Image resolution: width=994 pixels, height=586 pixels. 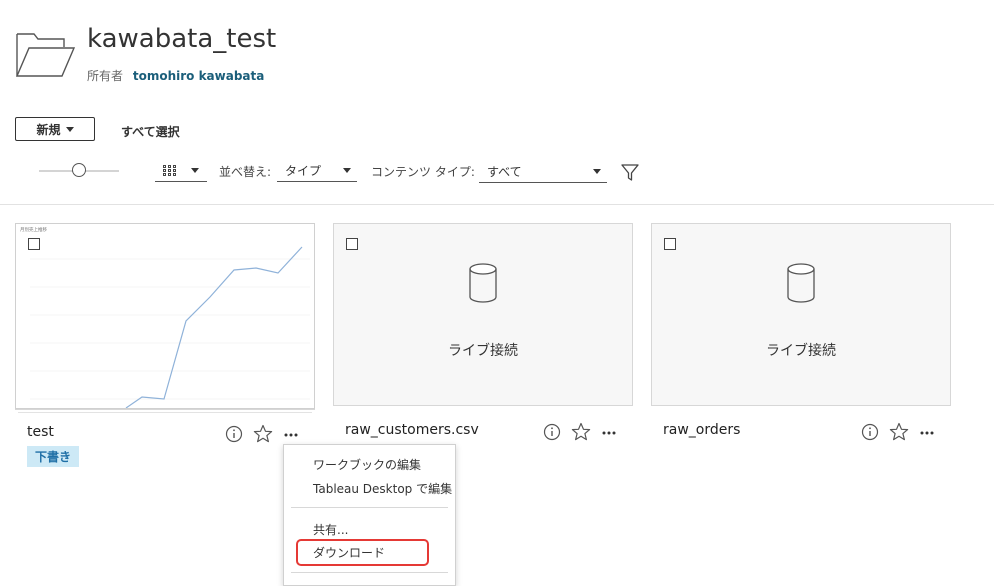 I want to click on item-name-test: test, so click(x=40, y=432).